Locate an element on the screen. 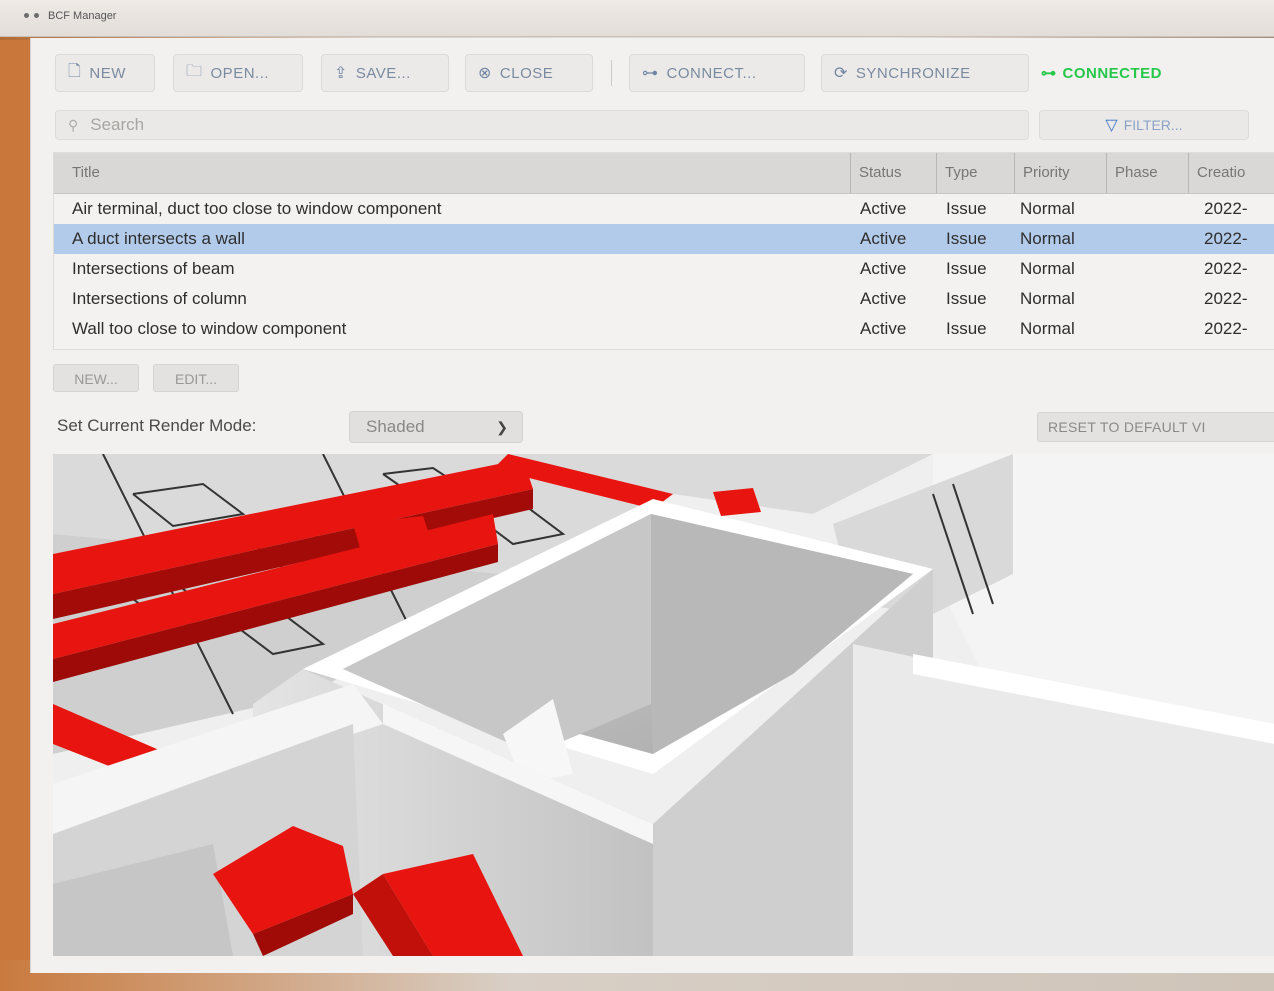  cell-title: Wall too close to window component is located at coordinates (209, 328).